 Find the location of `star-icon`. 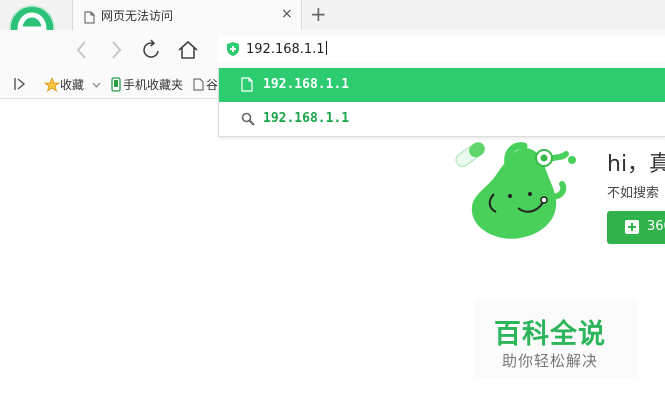

star-icon is located at coordinates (52, 84).